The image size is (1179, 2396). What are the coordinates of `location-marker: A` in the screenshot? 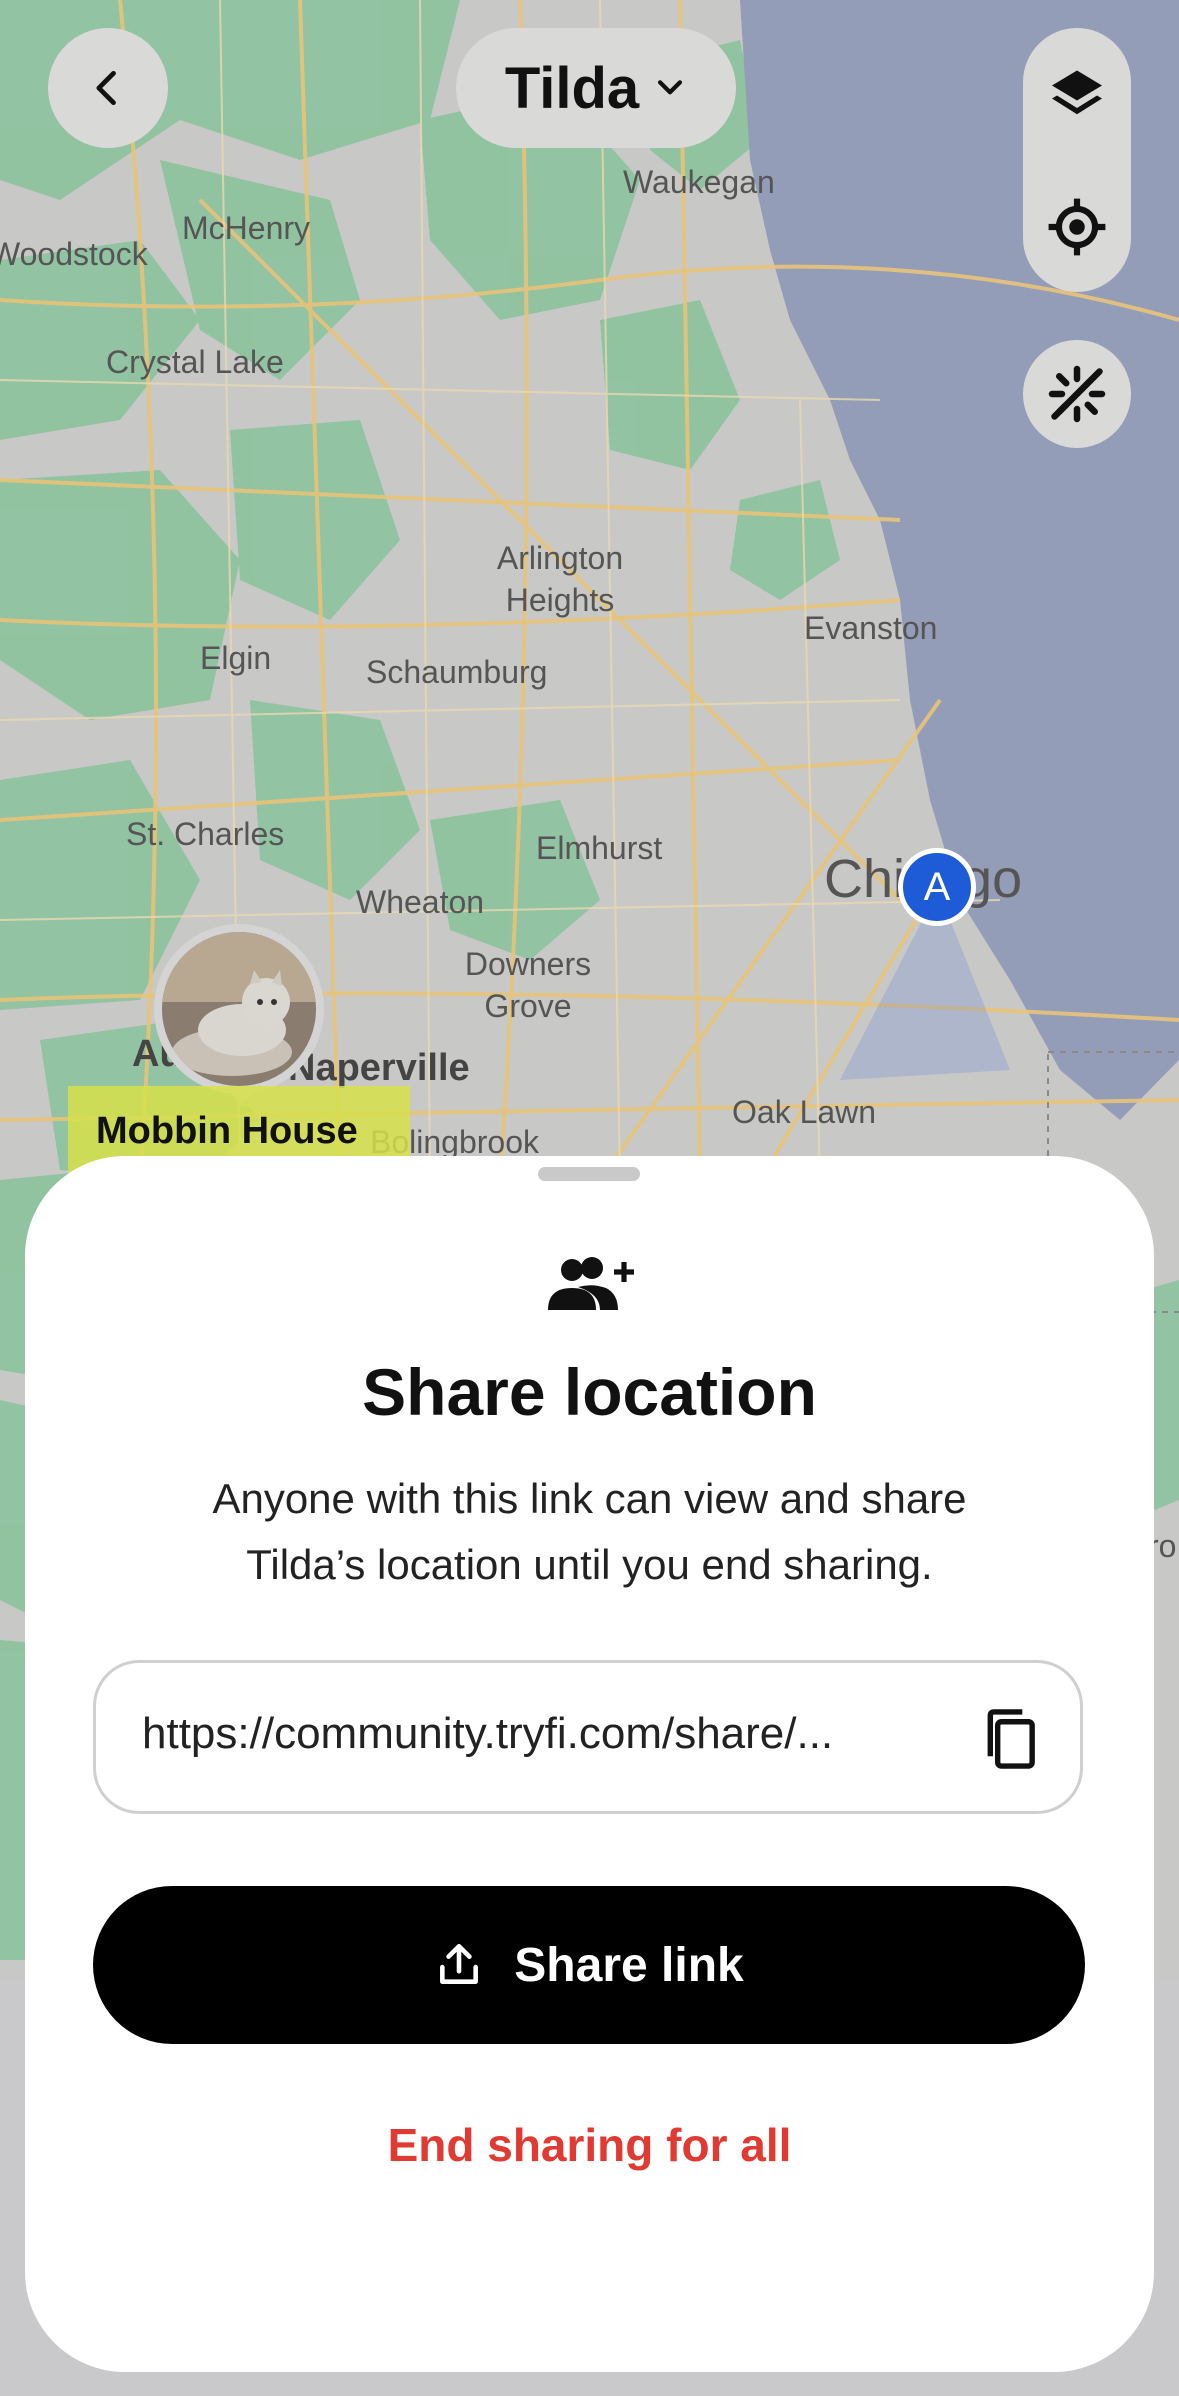 It's located at (937, 887).